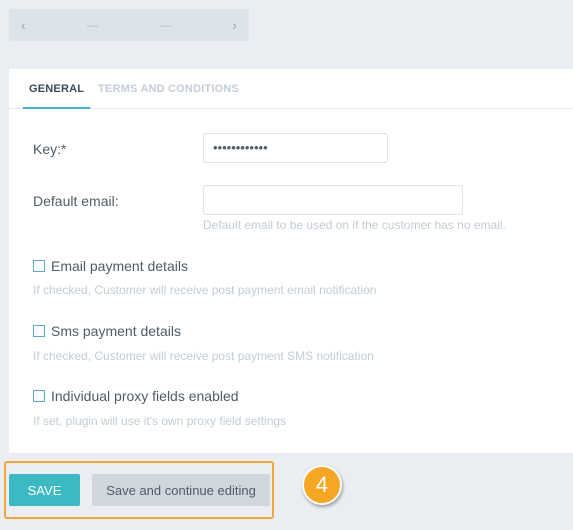 This screenshot has height=530, width=573. What do you see at coordinates (116, 331) in the screenshot?
I see `sms-payment-label: Sms payment details` at bounding box center [116, 331].